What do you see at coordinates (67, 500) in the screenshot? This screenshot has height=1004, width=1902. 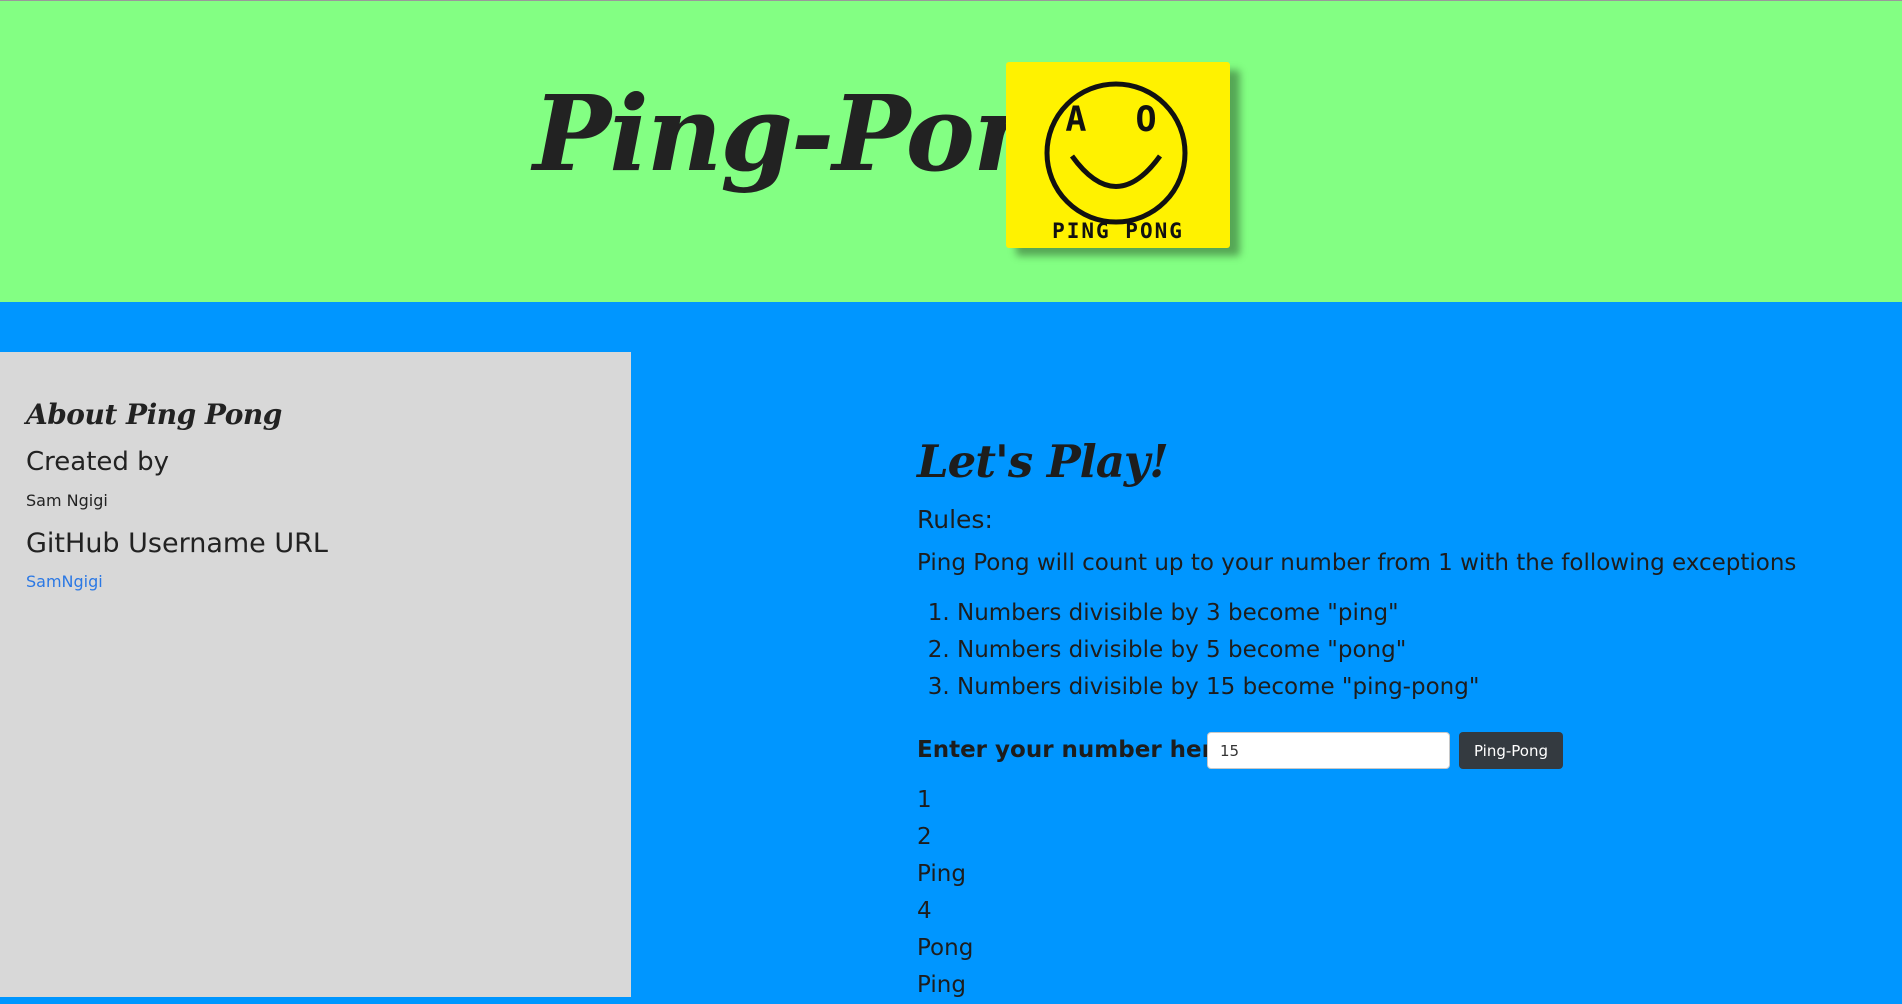 I see `author-name: Sam Ngigi` at bounding box center [67, 500].